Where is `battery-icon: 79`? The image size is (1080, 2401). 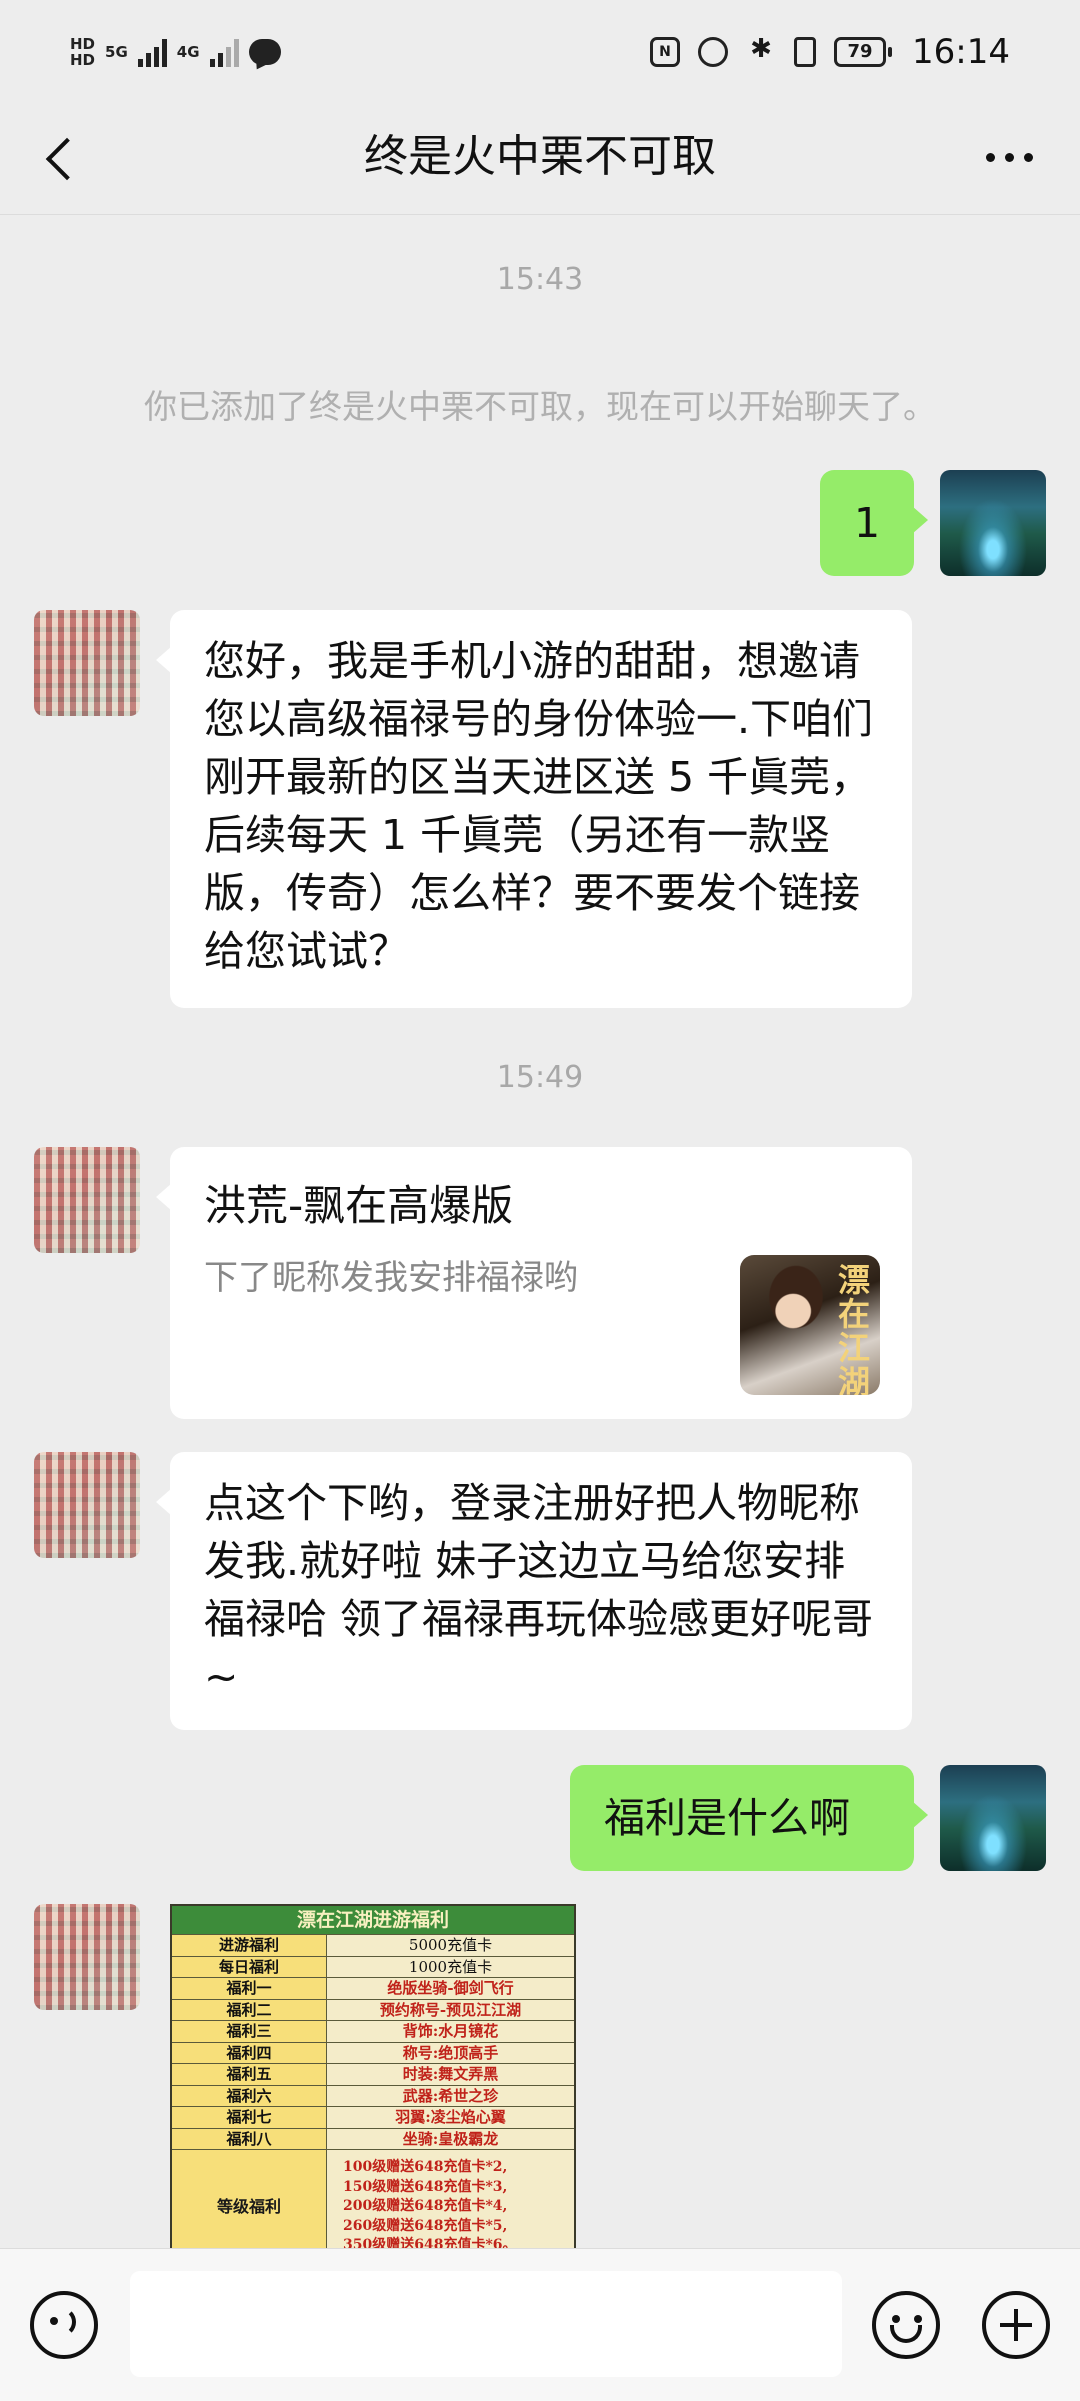 battery-icon: 79 is located at coordinates (863, 52).